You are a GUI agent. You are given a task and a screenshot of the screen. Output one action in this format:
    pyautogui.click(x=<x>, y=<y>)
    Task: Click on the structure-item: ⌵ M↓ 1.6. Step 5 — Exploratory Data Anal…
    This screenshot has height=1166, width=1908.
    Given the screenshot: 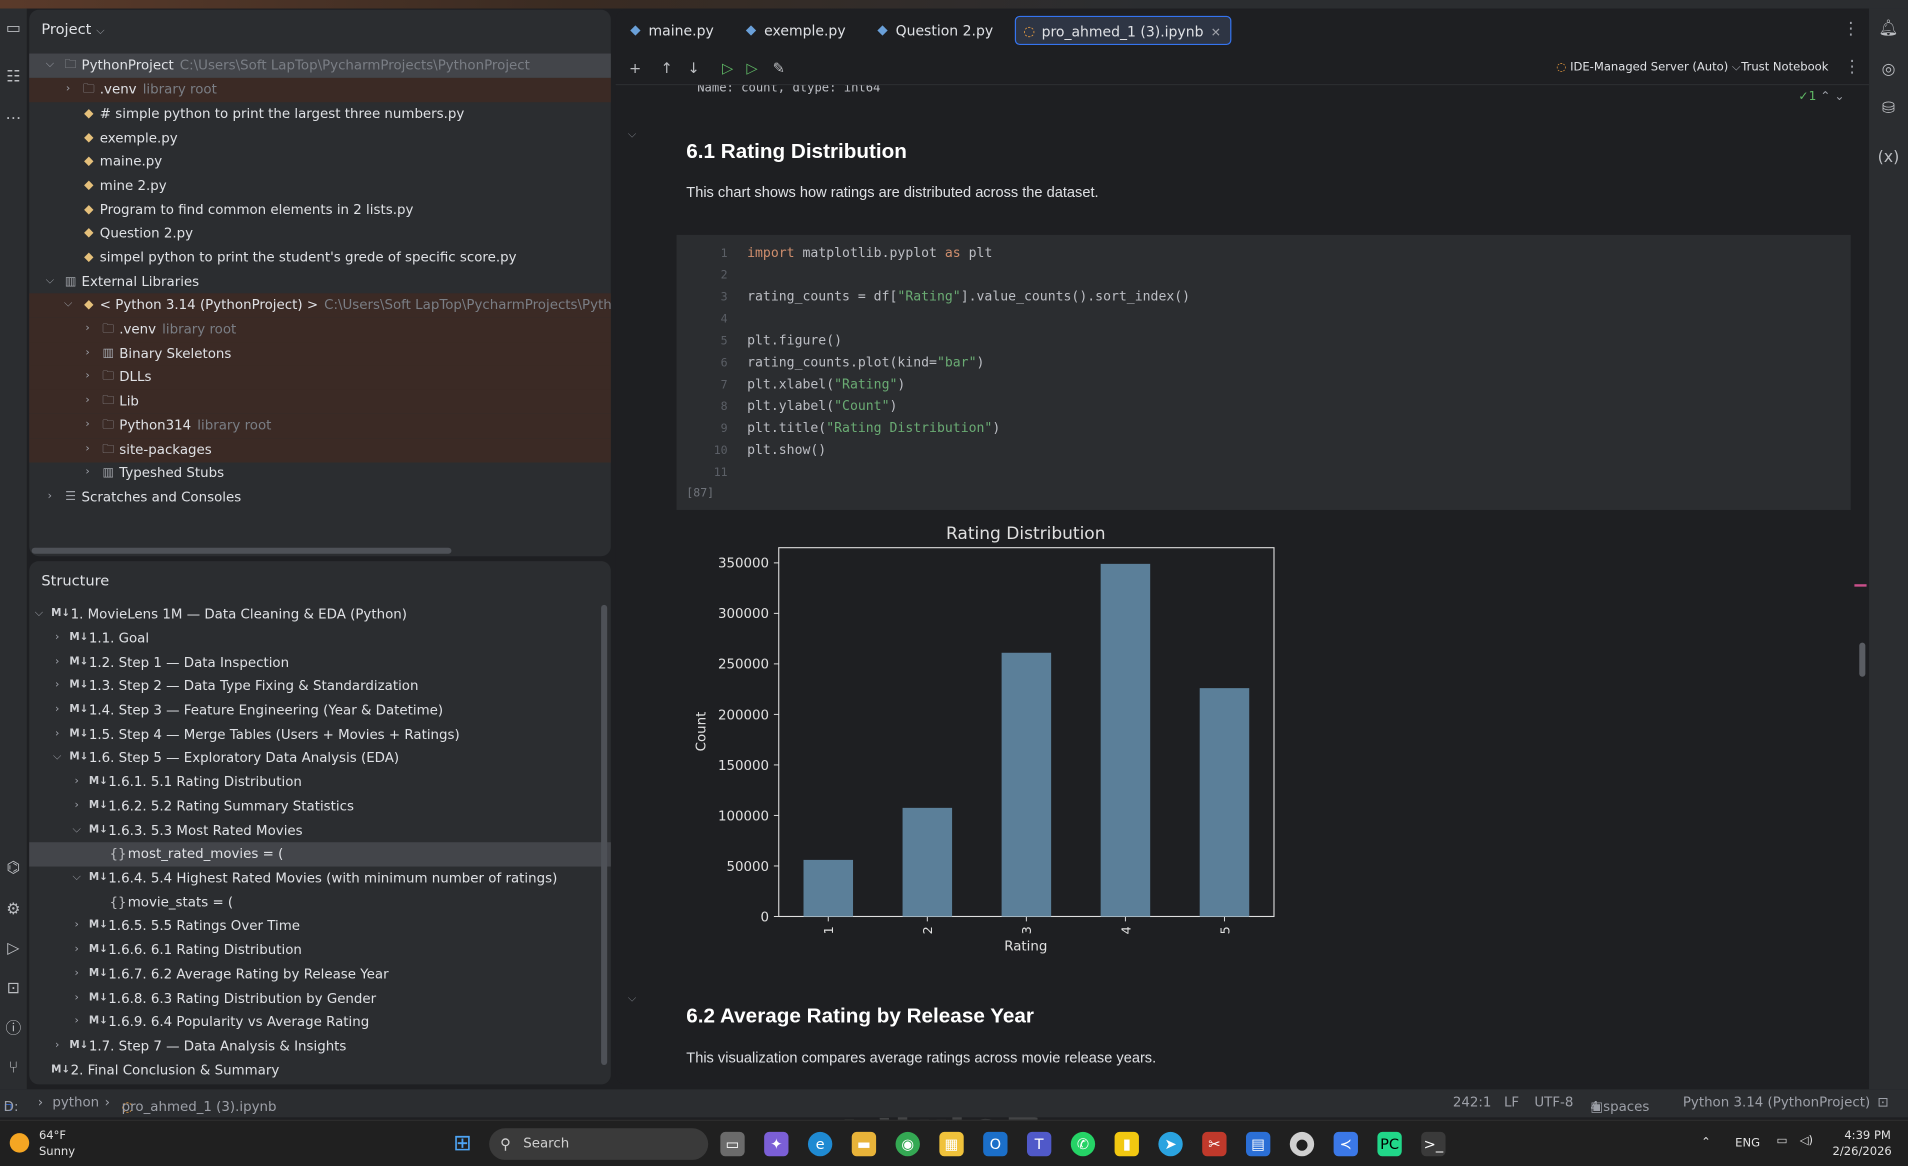 What is the action you would take?
    pyautogui.click(x=320, y=758)
    